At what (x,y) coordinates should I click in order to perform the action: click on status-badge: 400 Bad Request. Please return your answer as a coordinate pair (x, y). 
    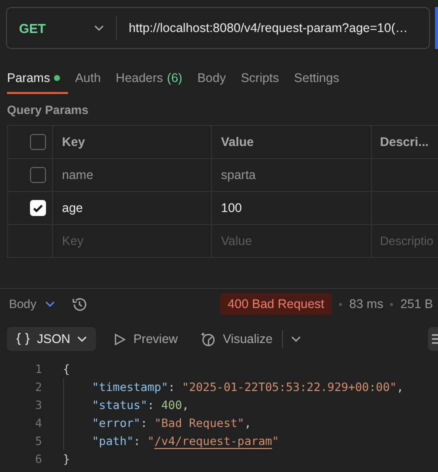
    Looking at the image, I should click on (276, 304).